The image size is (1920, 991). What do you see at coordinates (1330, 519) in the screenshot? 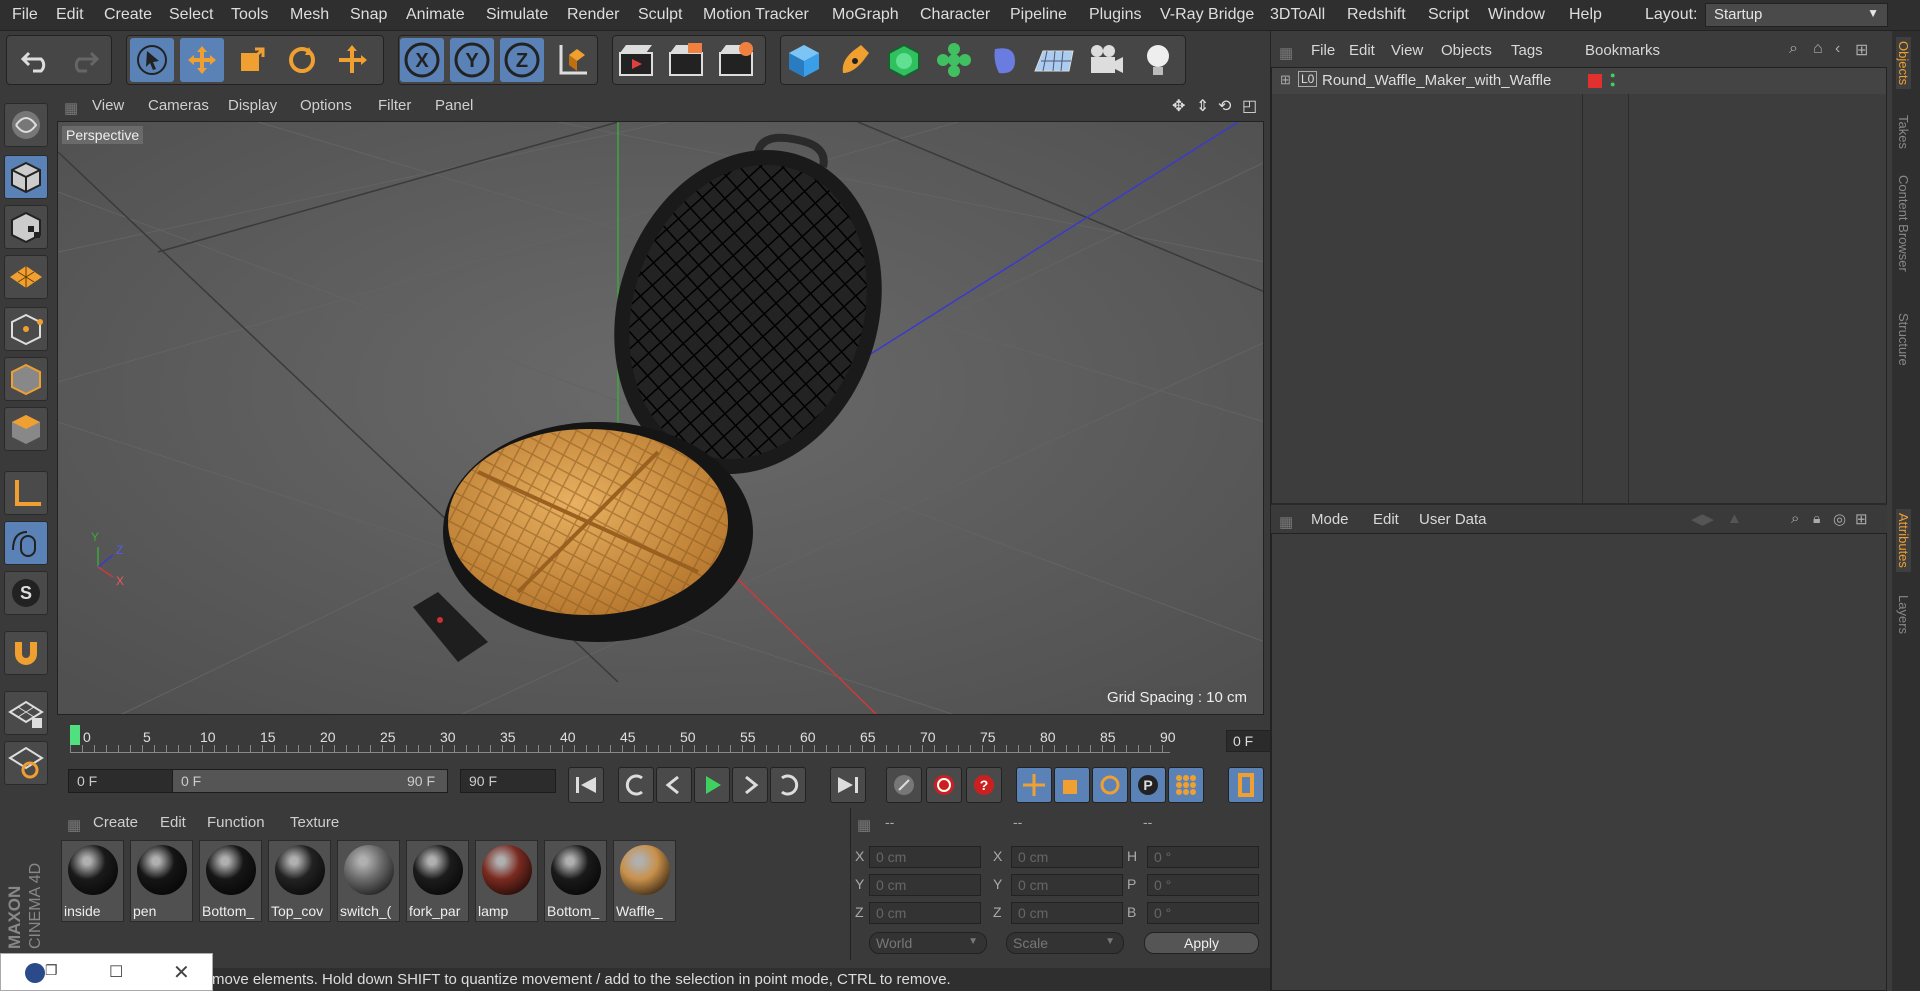
I see `attribute-menu-mode: Mode` at bounding box center [1330, 519].